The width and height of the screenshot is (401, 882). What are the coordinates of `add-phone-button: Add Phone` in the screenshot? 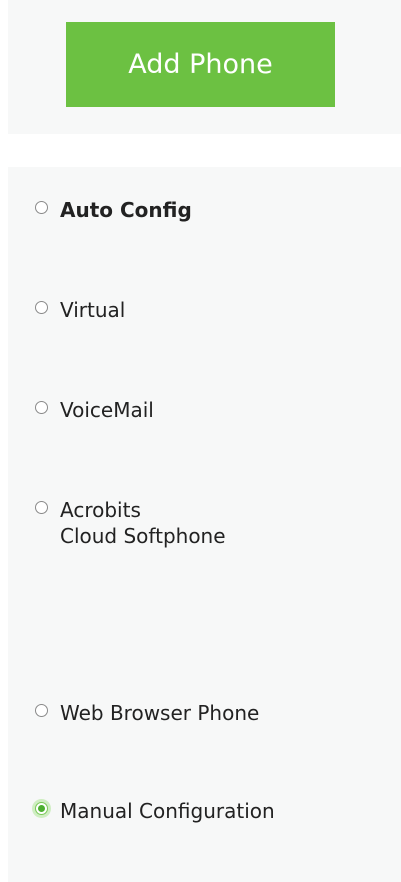 It's located at (200, 64).